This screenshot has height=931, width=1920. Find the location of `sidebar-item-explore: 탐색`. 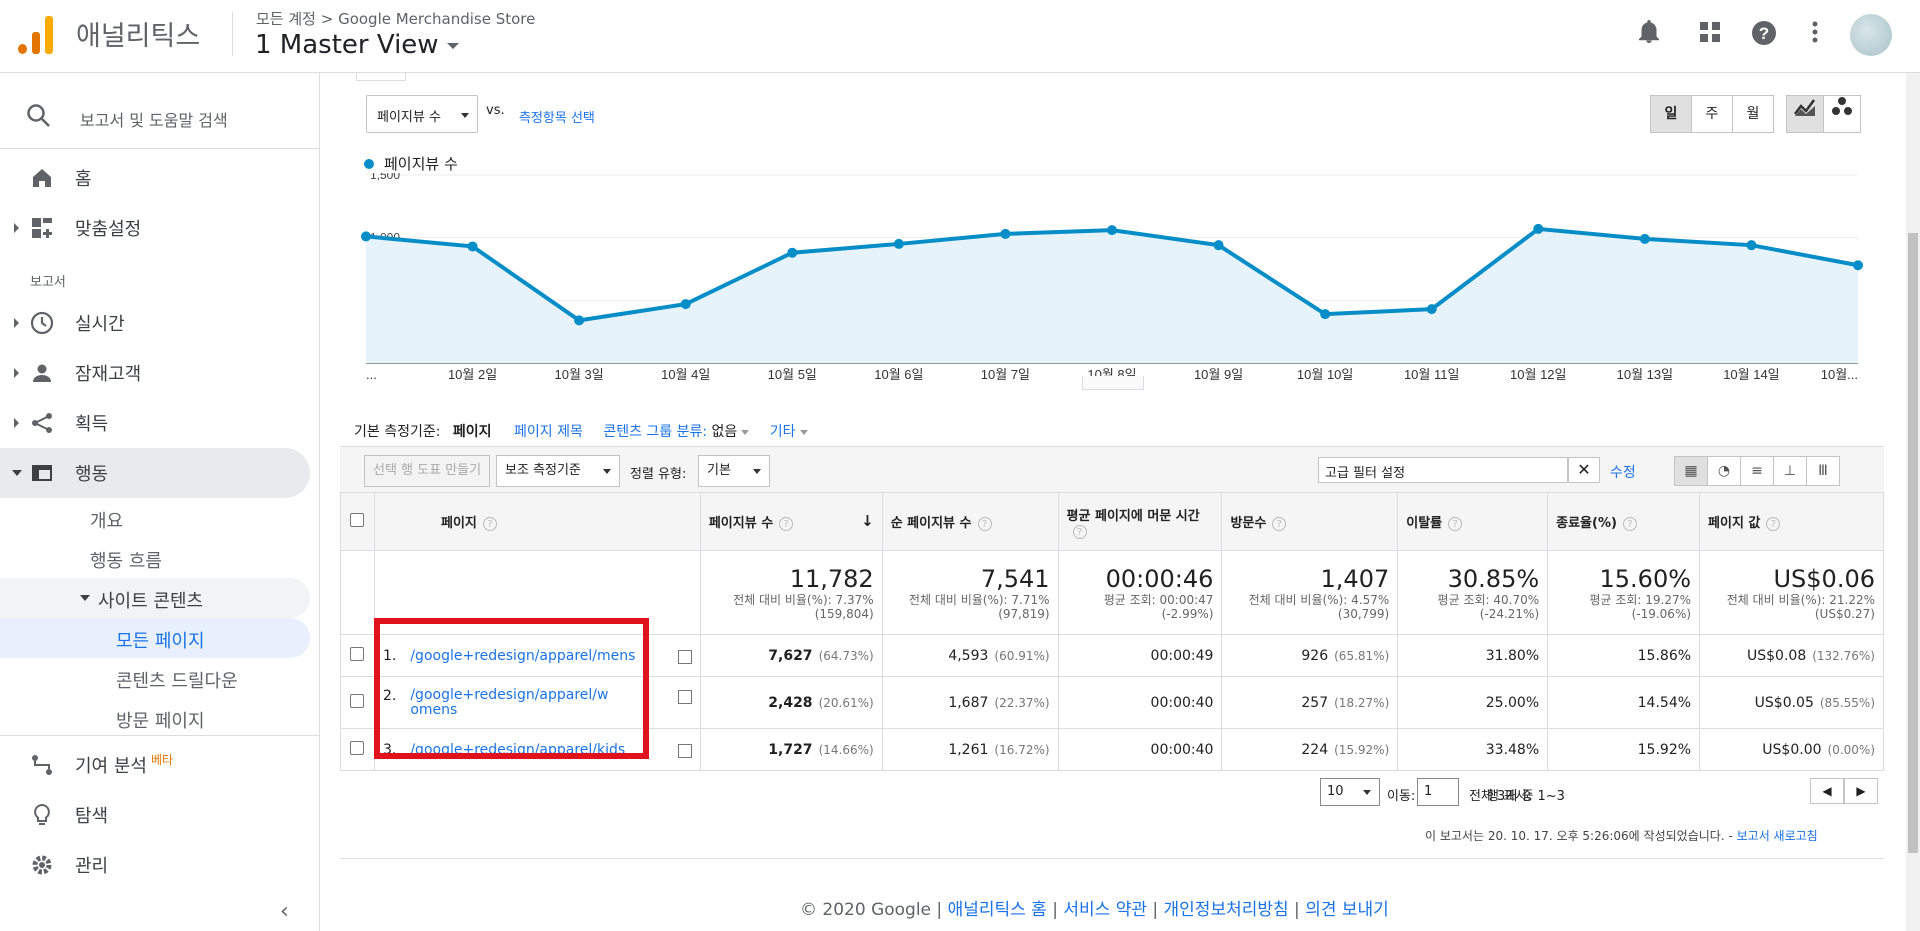

sidebar-item-explore: 탐색 is located at coordinates (155, 815).